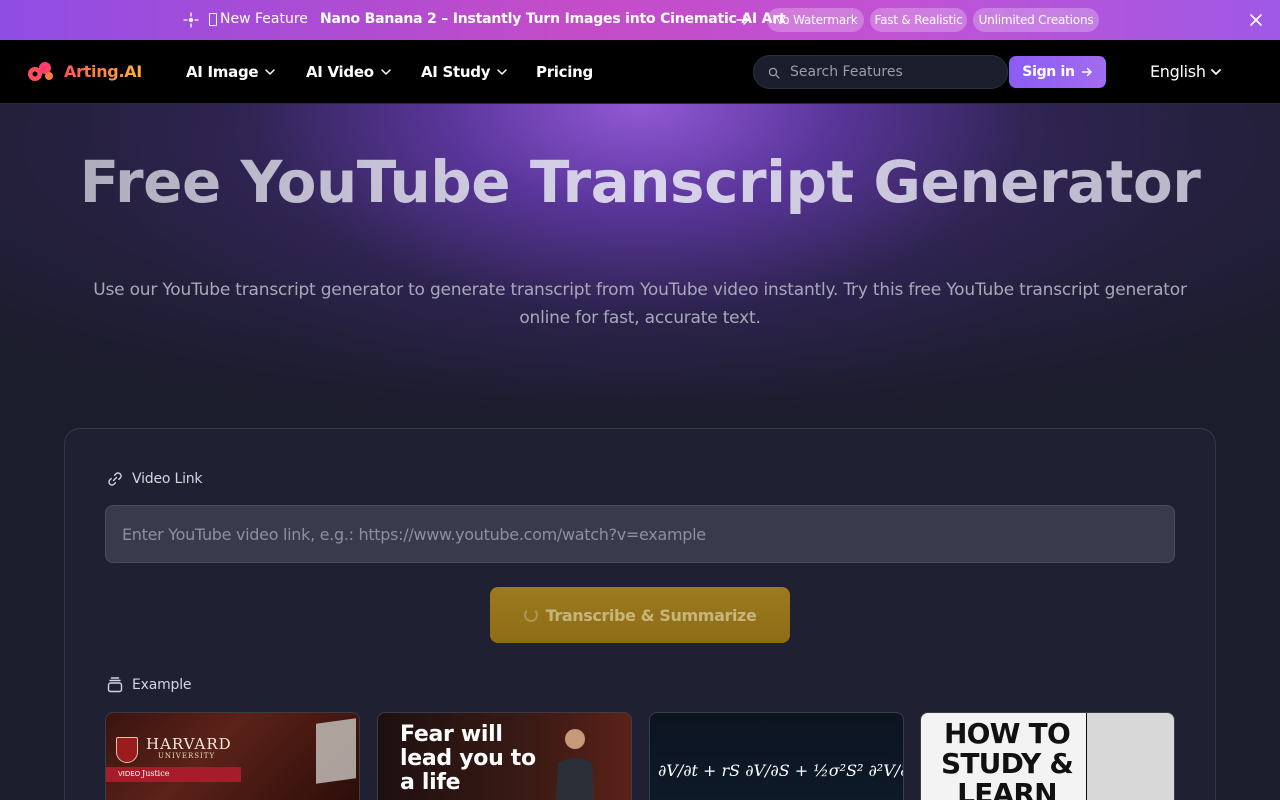  What do you see at coordinates (40, 71) in the screenshot?
I see `logo-mark-icon` at bounding box center [40, 71].